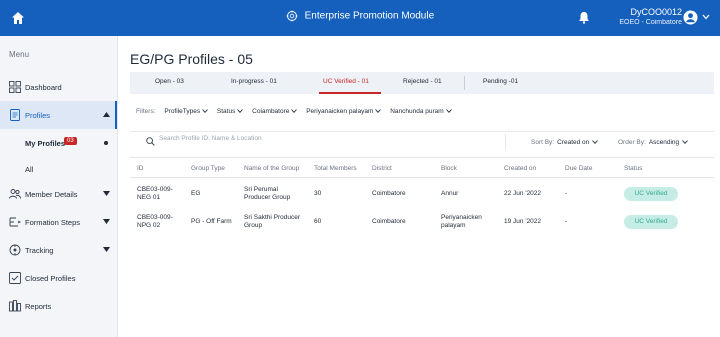 Image resolution: width=720 pixels, height=337 pixels. I want to click on cell-text: palayam, so click(453, 225).